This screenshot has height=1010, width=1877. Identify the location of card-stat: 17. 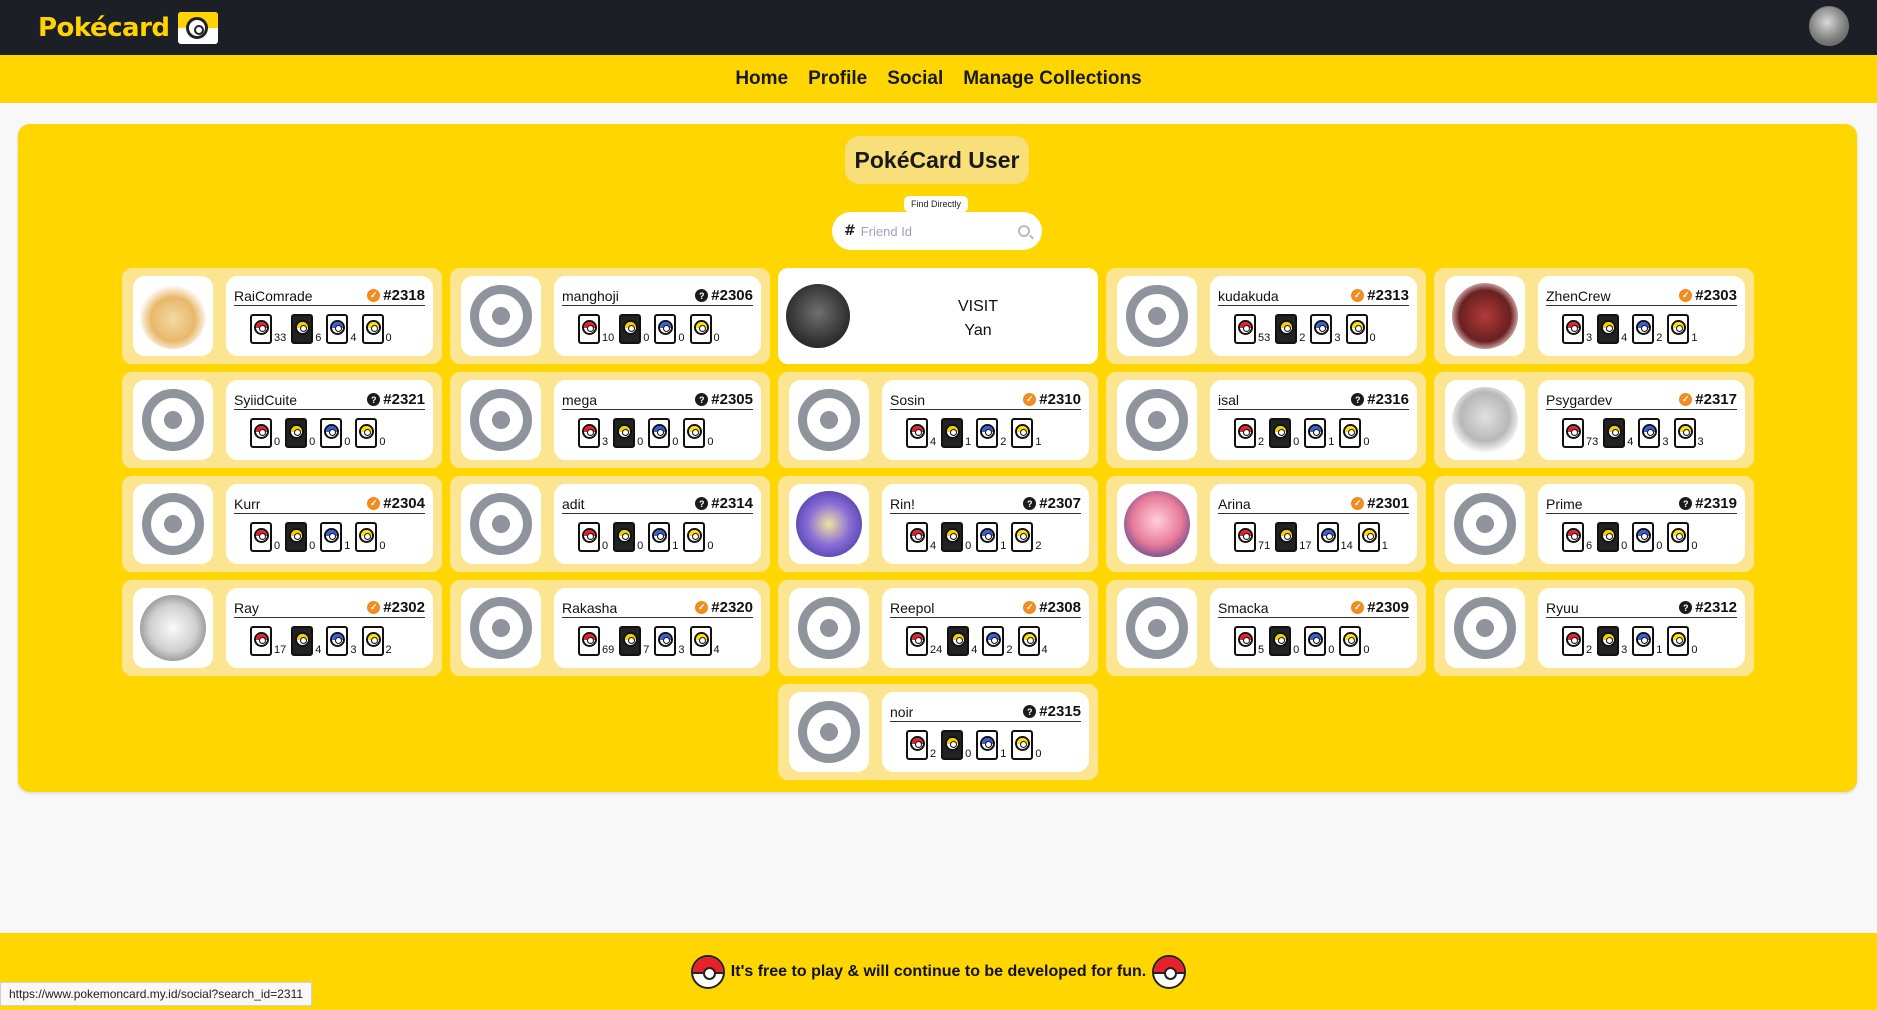
(269, 641).